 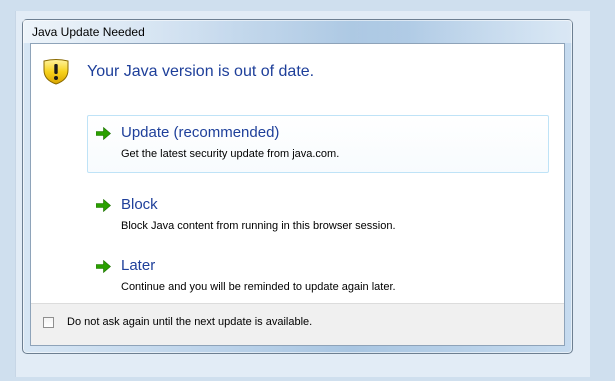 I want to click on title-bar: Java Update Needed, so click(x=297, y=31).